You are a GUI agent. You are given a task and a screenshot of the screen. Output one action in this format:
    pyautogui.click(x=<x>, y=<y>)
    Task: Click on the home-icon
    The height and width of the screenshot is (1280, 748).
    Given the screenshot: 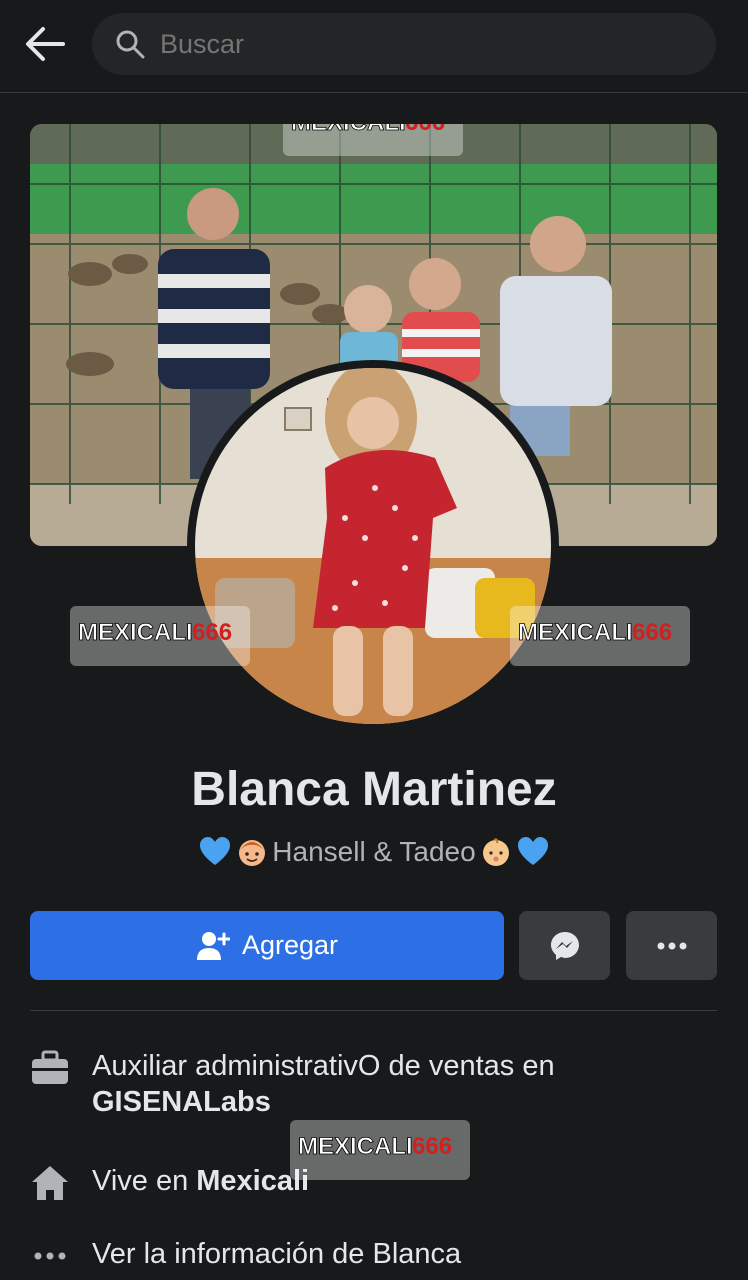 What is the action you would take?
    pyautogui.click(x=50, y=1183)
    